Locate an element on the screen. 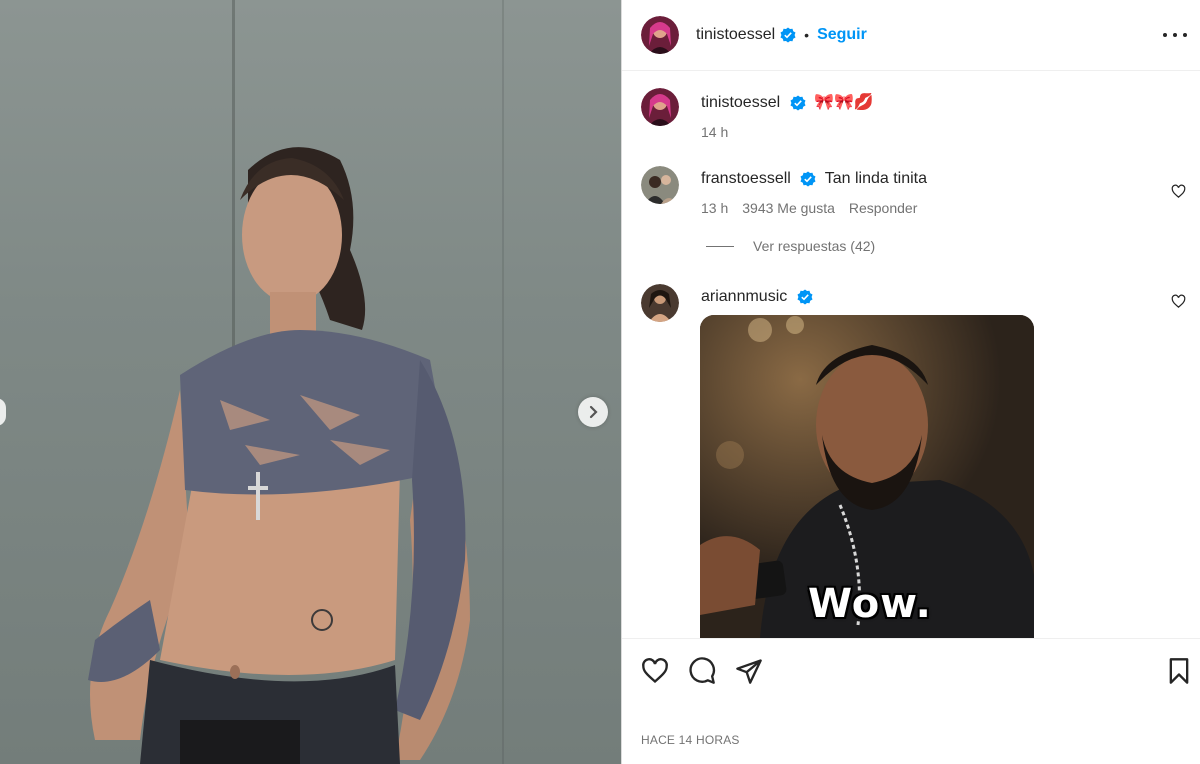 The width and height of the screenshot is (1200, 764). bookmark-icon is located at coordinates (1179, 671).